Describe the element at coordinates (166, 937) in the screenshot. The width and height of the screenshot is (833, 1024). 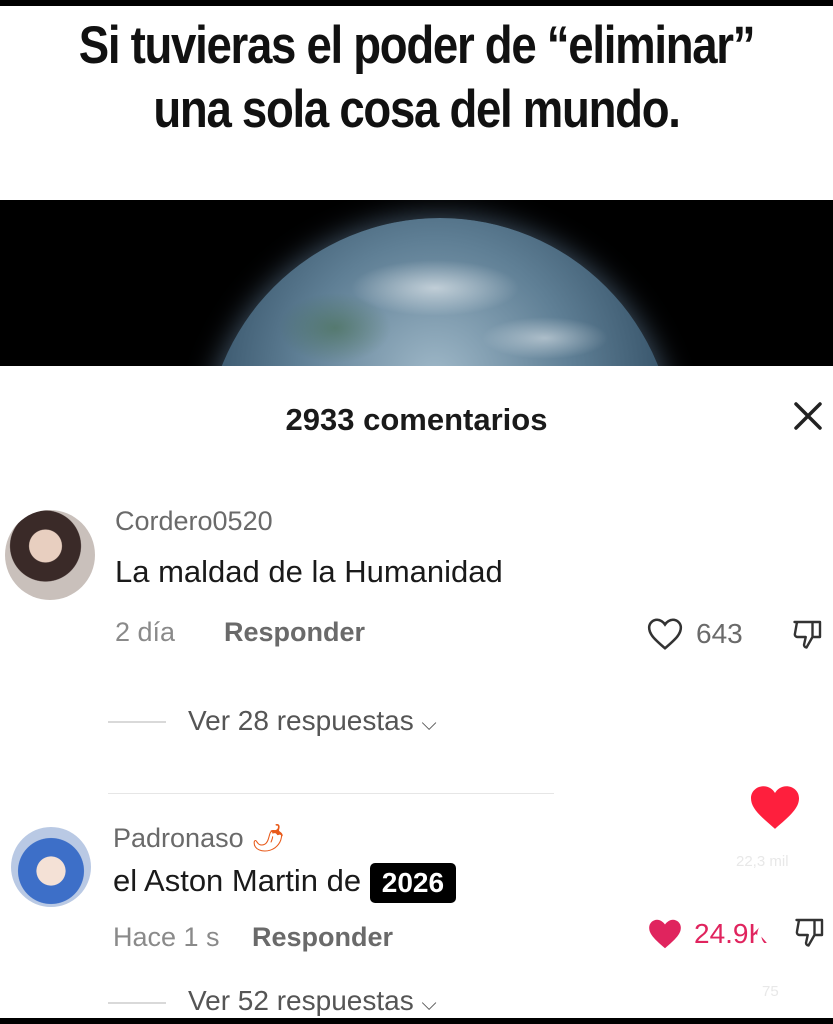
I see `comment-time: Hace 1 s` at that location.